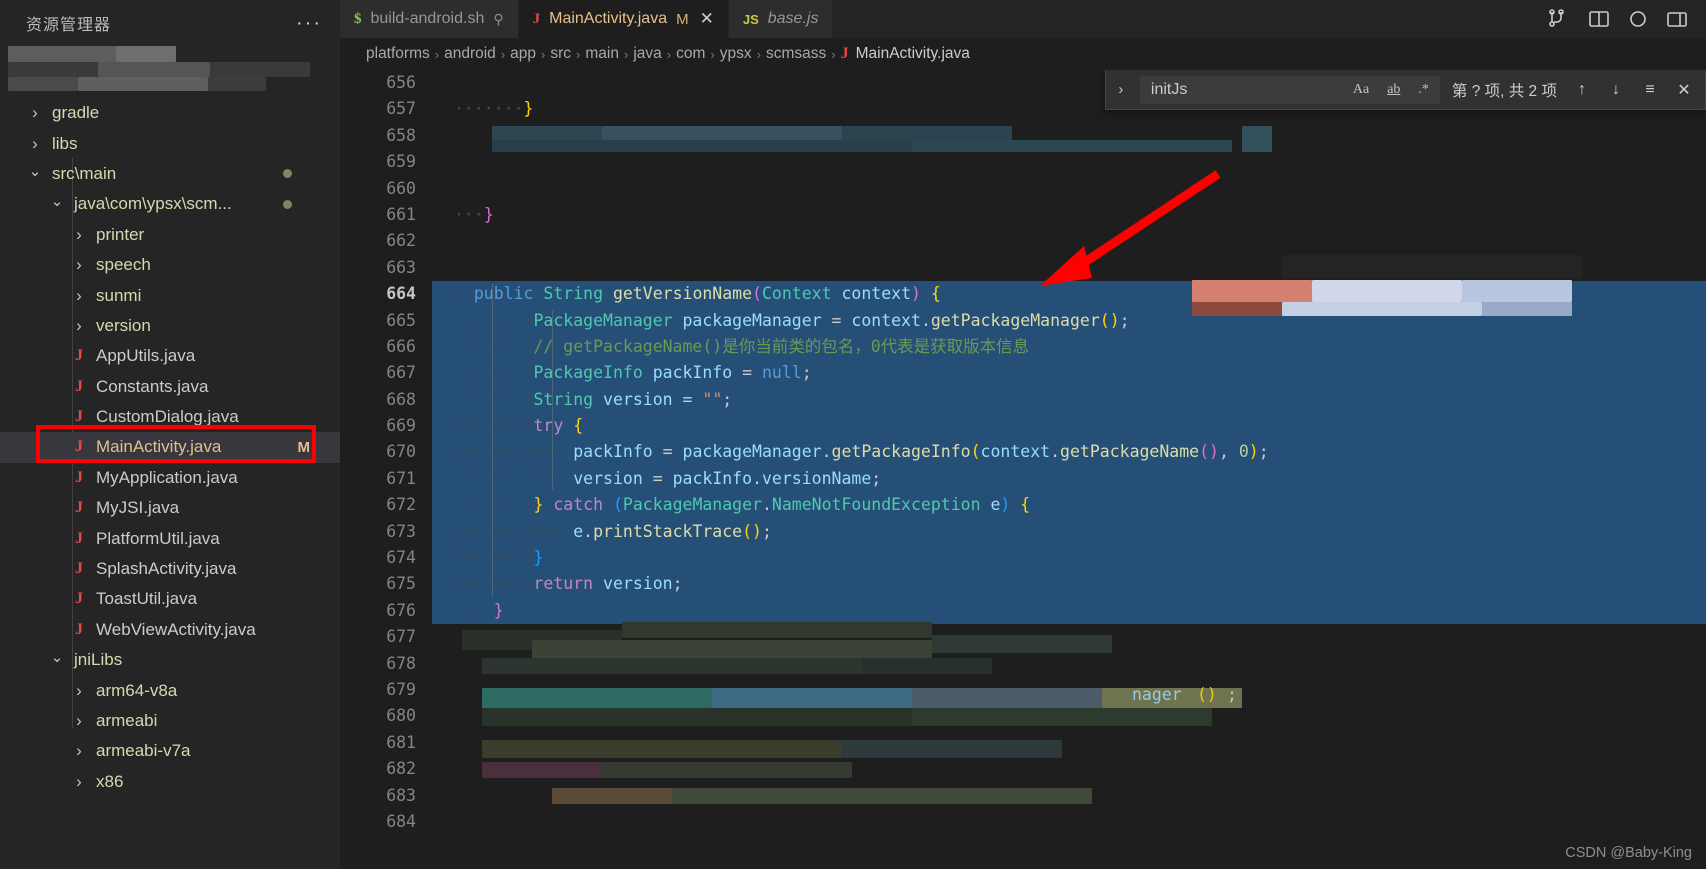  I want to click on breadcrumb-item: com, so click(690, 54).